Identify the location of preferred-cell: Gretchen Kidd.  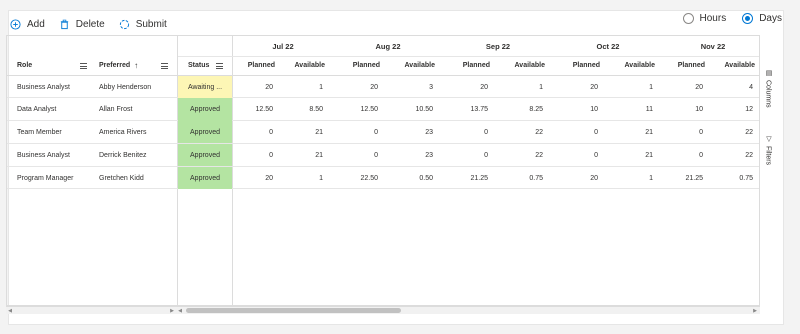
(138, 178).